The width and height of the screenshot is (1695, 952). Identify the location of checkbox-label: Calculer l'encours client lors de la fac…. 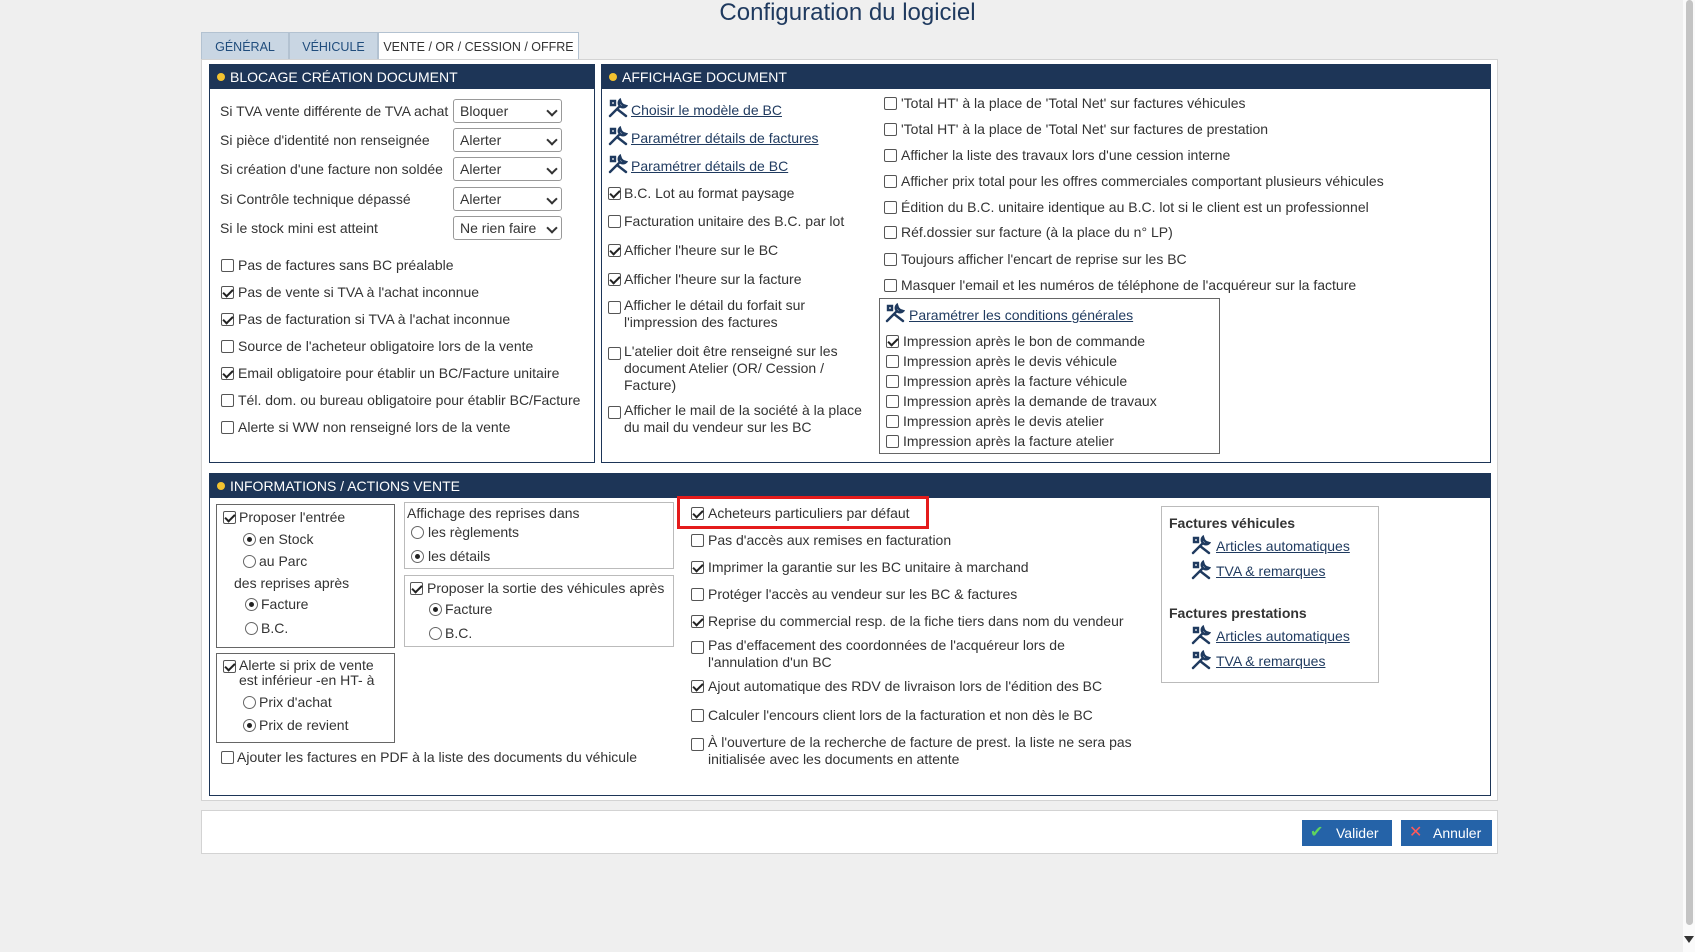
(900, 715).